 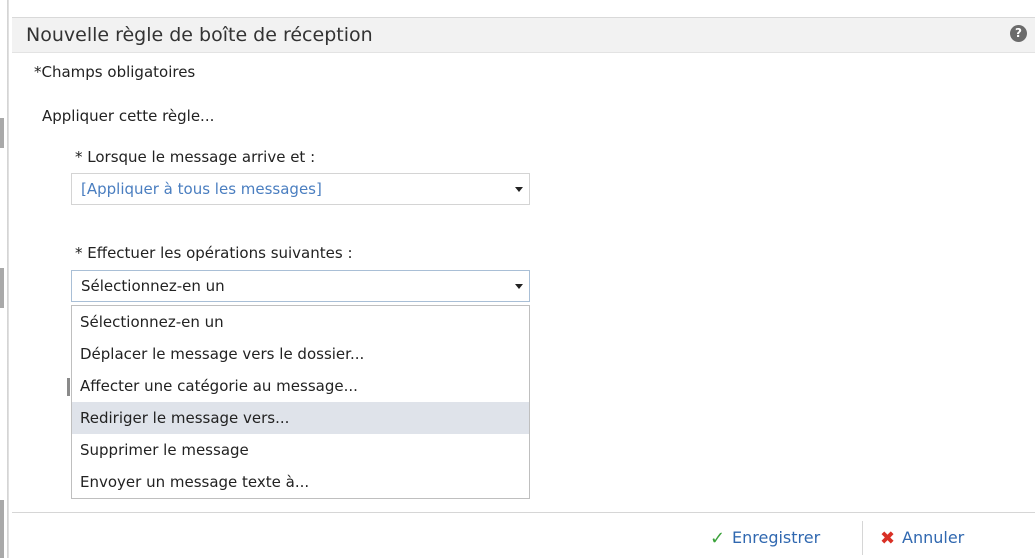 What do you see at coordinates (718, 538) in the screenshot?
I see `check-icon: ✓` at bounding box center [718, 538].